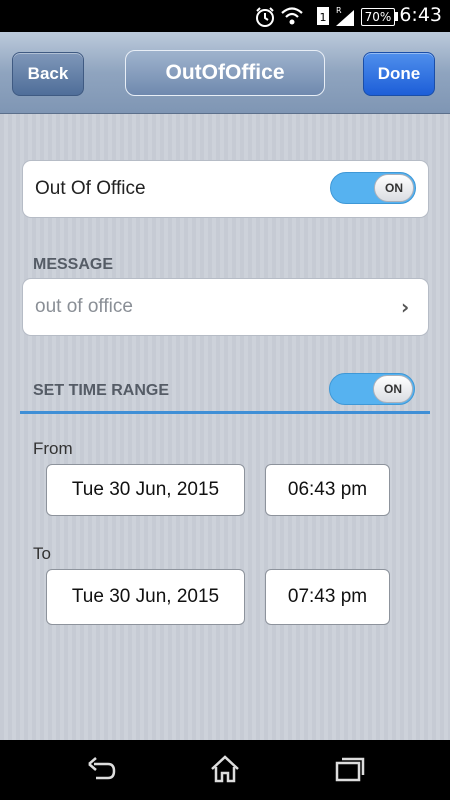 The height and width of the screenshot is (800, 450). What do you see at coordinates (373, 188) in the screenshot?
I see `out-of-office-toggle: ON` at bounding box center [373, 188].